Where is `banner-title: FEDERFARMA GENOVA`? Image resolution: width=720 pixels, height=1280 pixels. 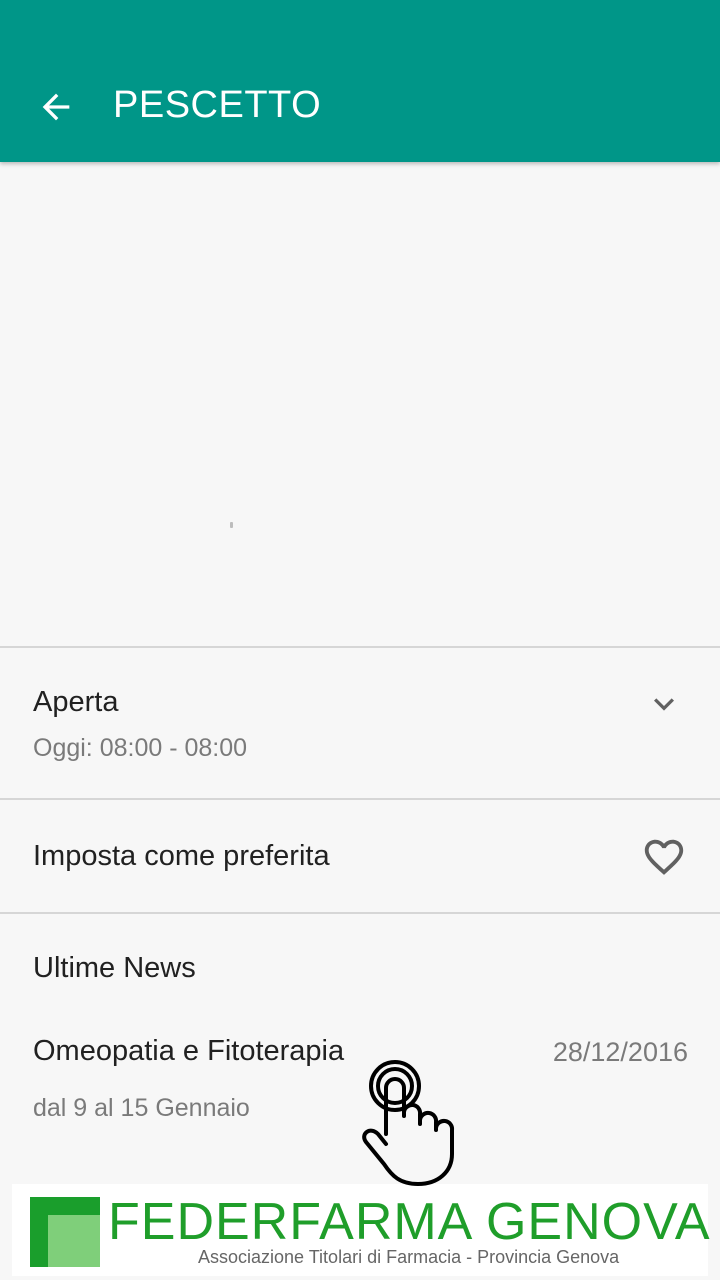 banner-title: FEDERFARMA GENOVA is located at coordinates (409, 1222).